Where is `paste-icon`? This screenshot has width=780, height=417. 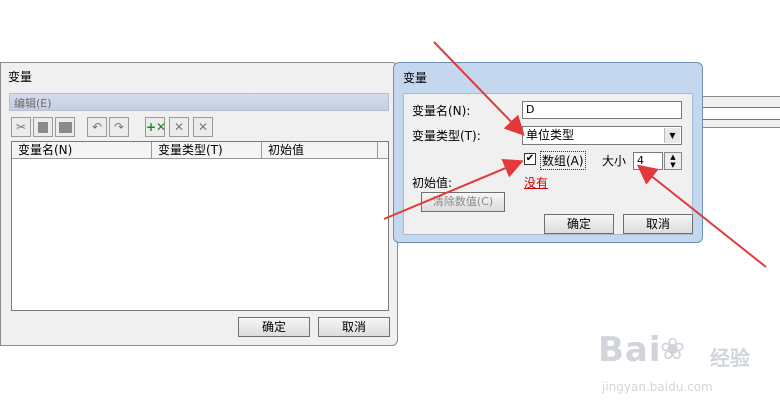
paste-icon is located at coordinates (65, 127).